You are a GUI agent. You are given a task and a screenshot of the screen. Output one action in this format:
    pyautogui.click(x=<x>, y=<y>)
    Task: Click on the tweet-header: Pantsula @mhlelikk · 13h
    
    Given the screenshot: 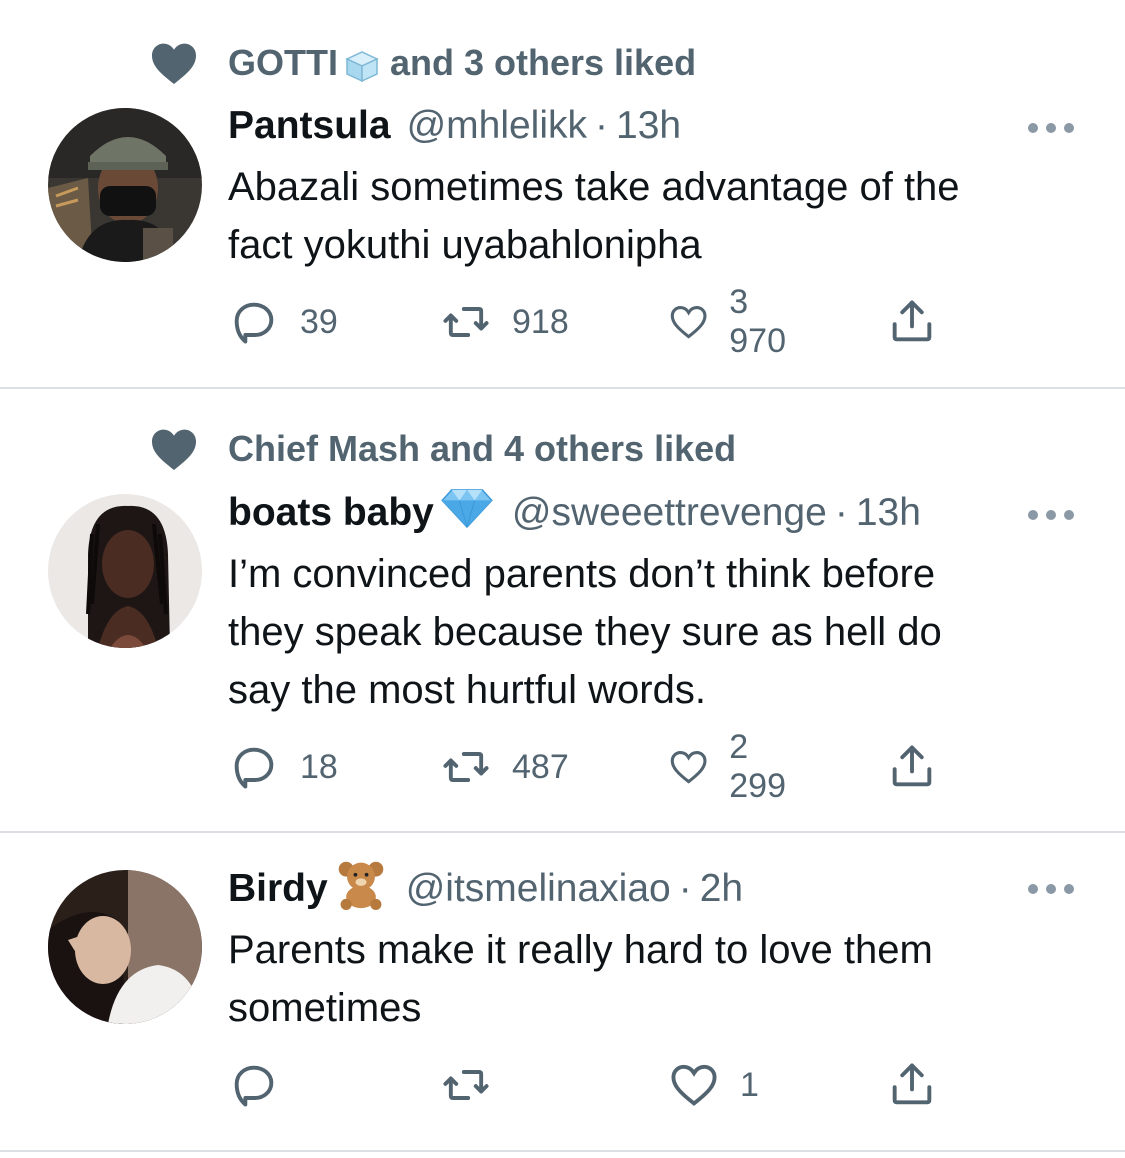 What is the action you would take?
    pyautogui.click(x=454, y=126)
    